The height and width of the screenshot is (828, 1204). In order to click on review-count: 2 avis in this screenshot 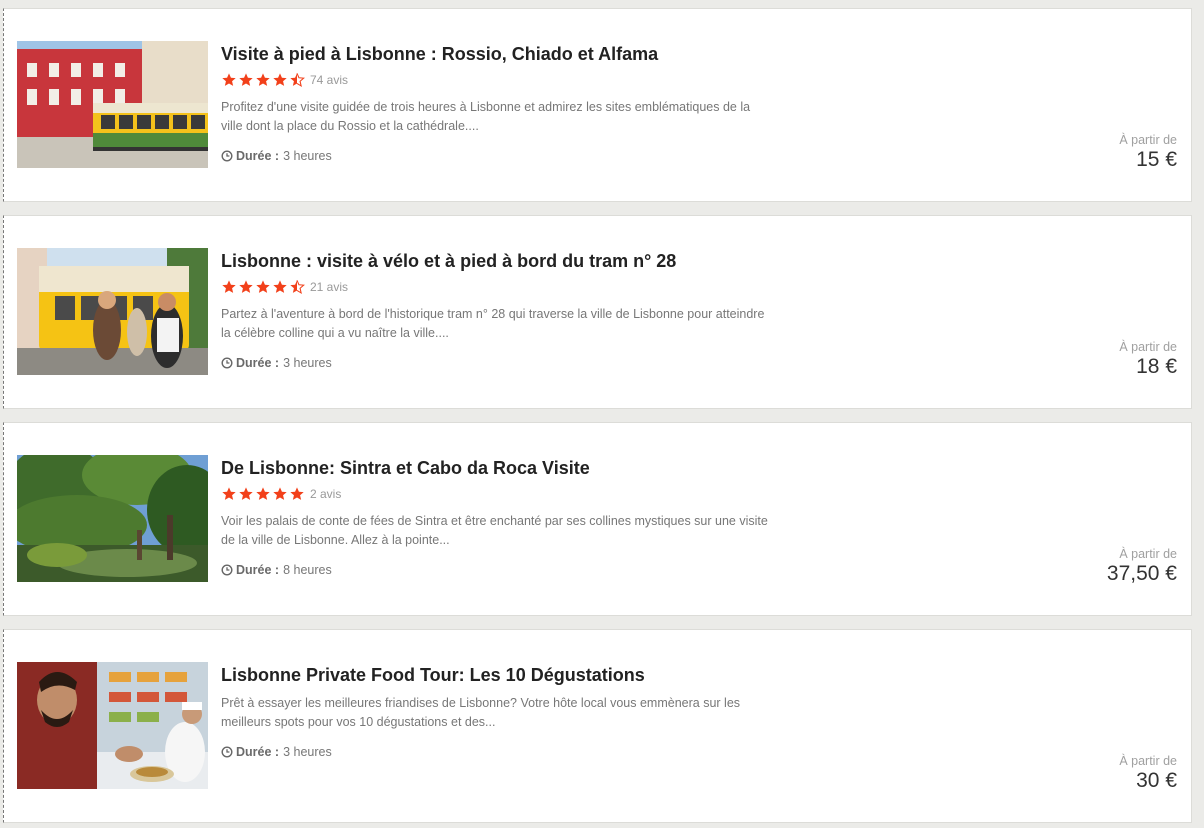, I will do `click(325, 494)`.